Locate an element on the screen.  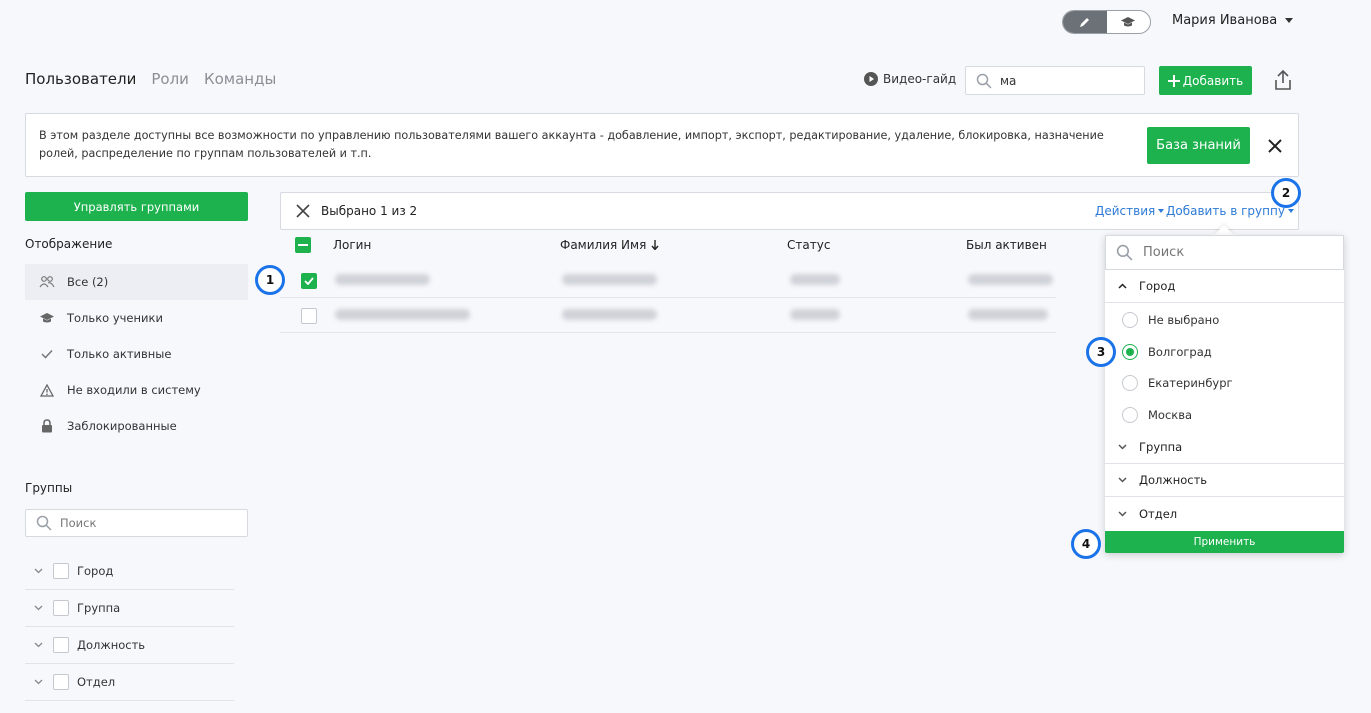
user-search-input is located at coordinates (1065, 80).